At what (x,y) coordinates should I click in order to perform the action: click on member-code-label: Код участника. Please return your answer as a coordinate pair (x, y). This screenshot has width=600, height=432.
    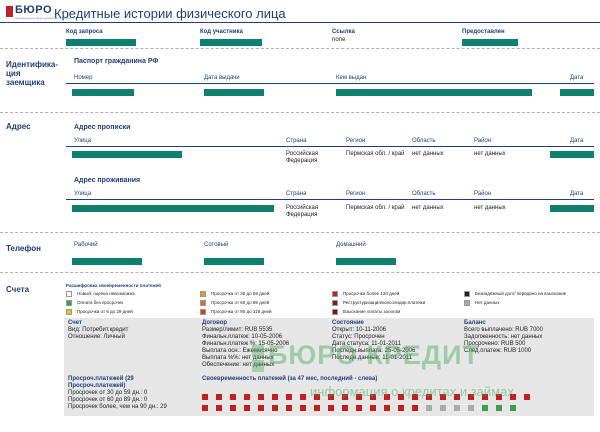
    Looking at the image, I should click on (221, 32).